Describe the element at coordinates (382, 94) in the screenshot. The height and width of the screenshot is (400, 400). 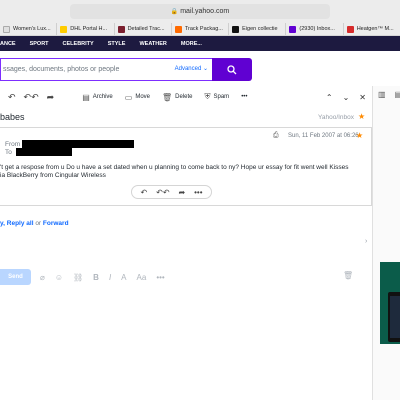
I see `layout-icon: ▥` at that location.